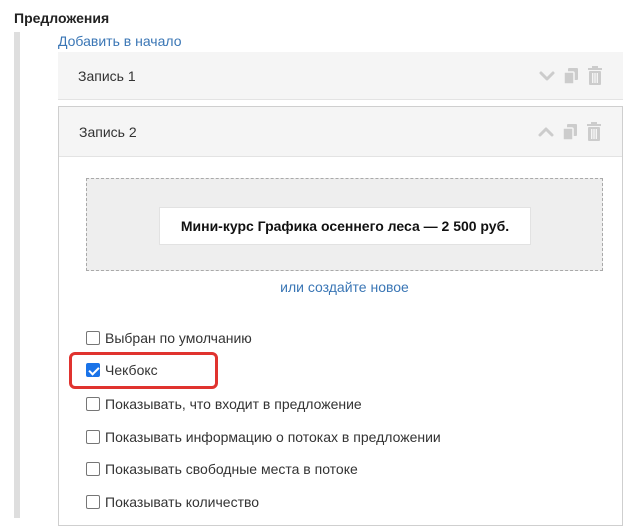 Image resolution: width=637 pixels, height=526 pixels. Describe the element at coordinates (120, 41) in the screenshot. I see `add-to-start-link: Добавить в начало` at that location.